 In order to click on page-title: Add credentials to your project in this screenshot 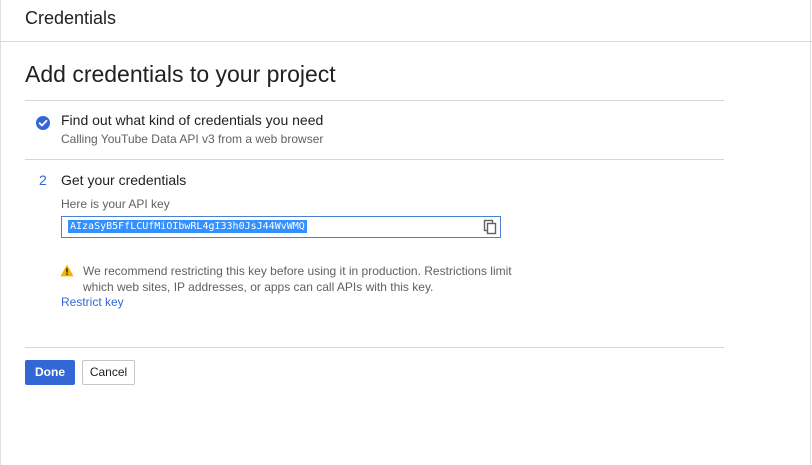, I will do `click(180, 74)`.